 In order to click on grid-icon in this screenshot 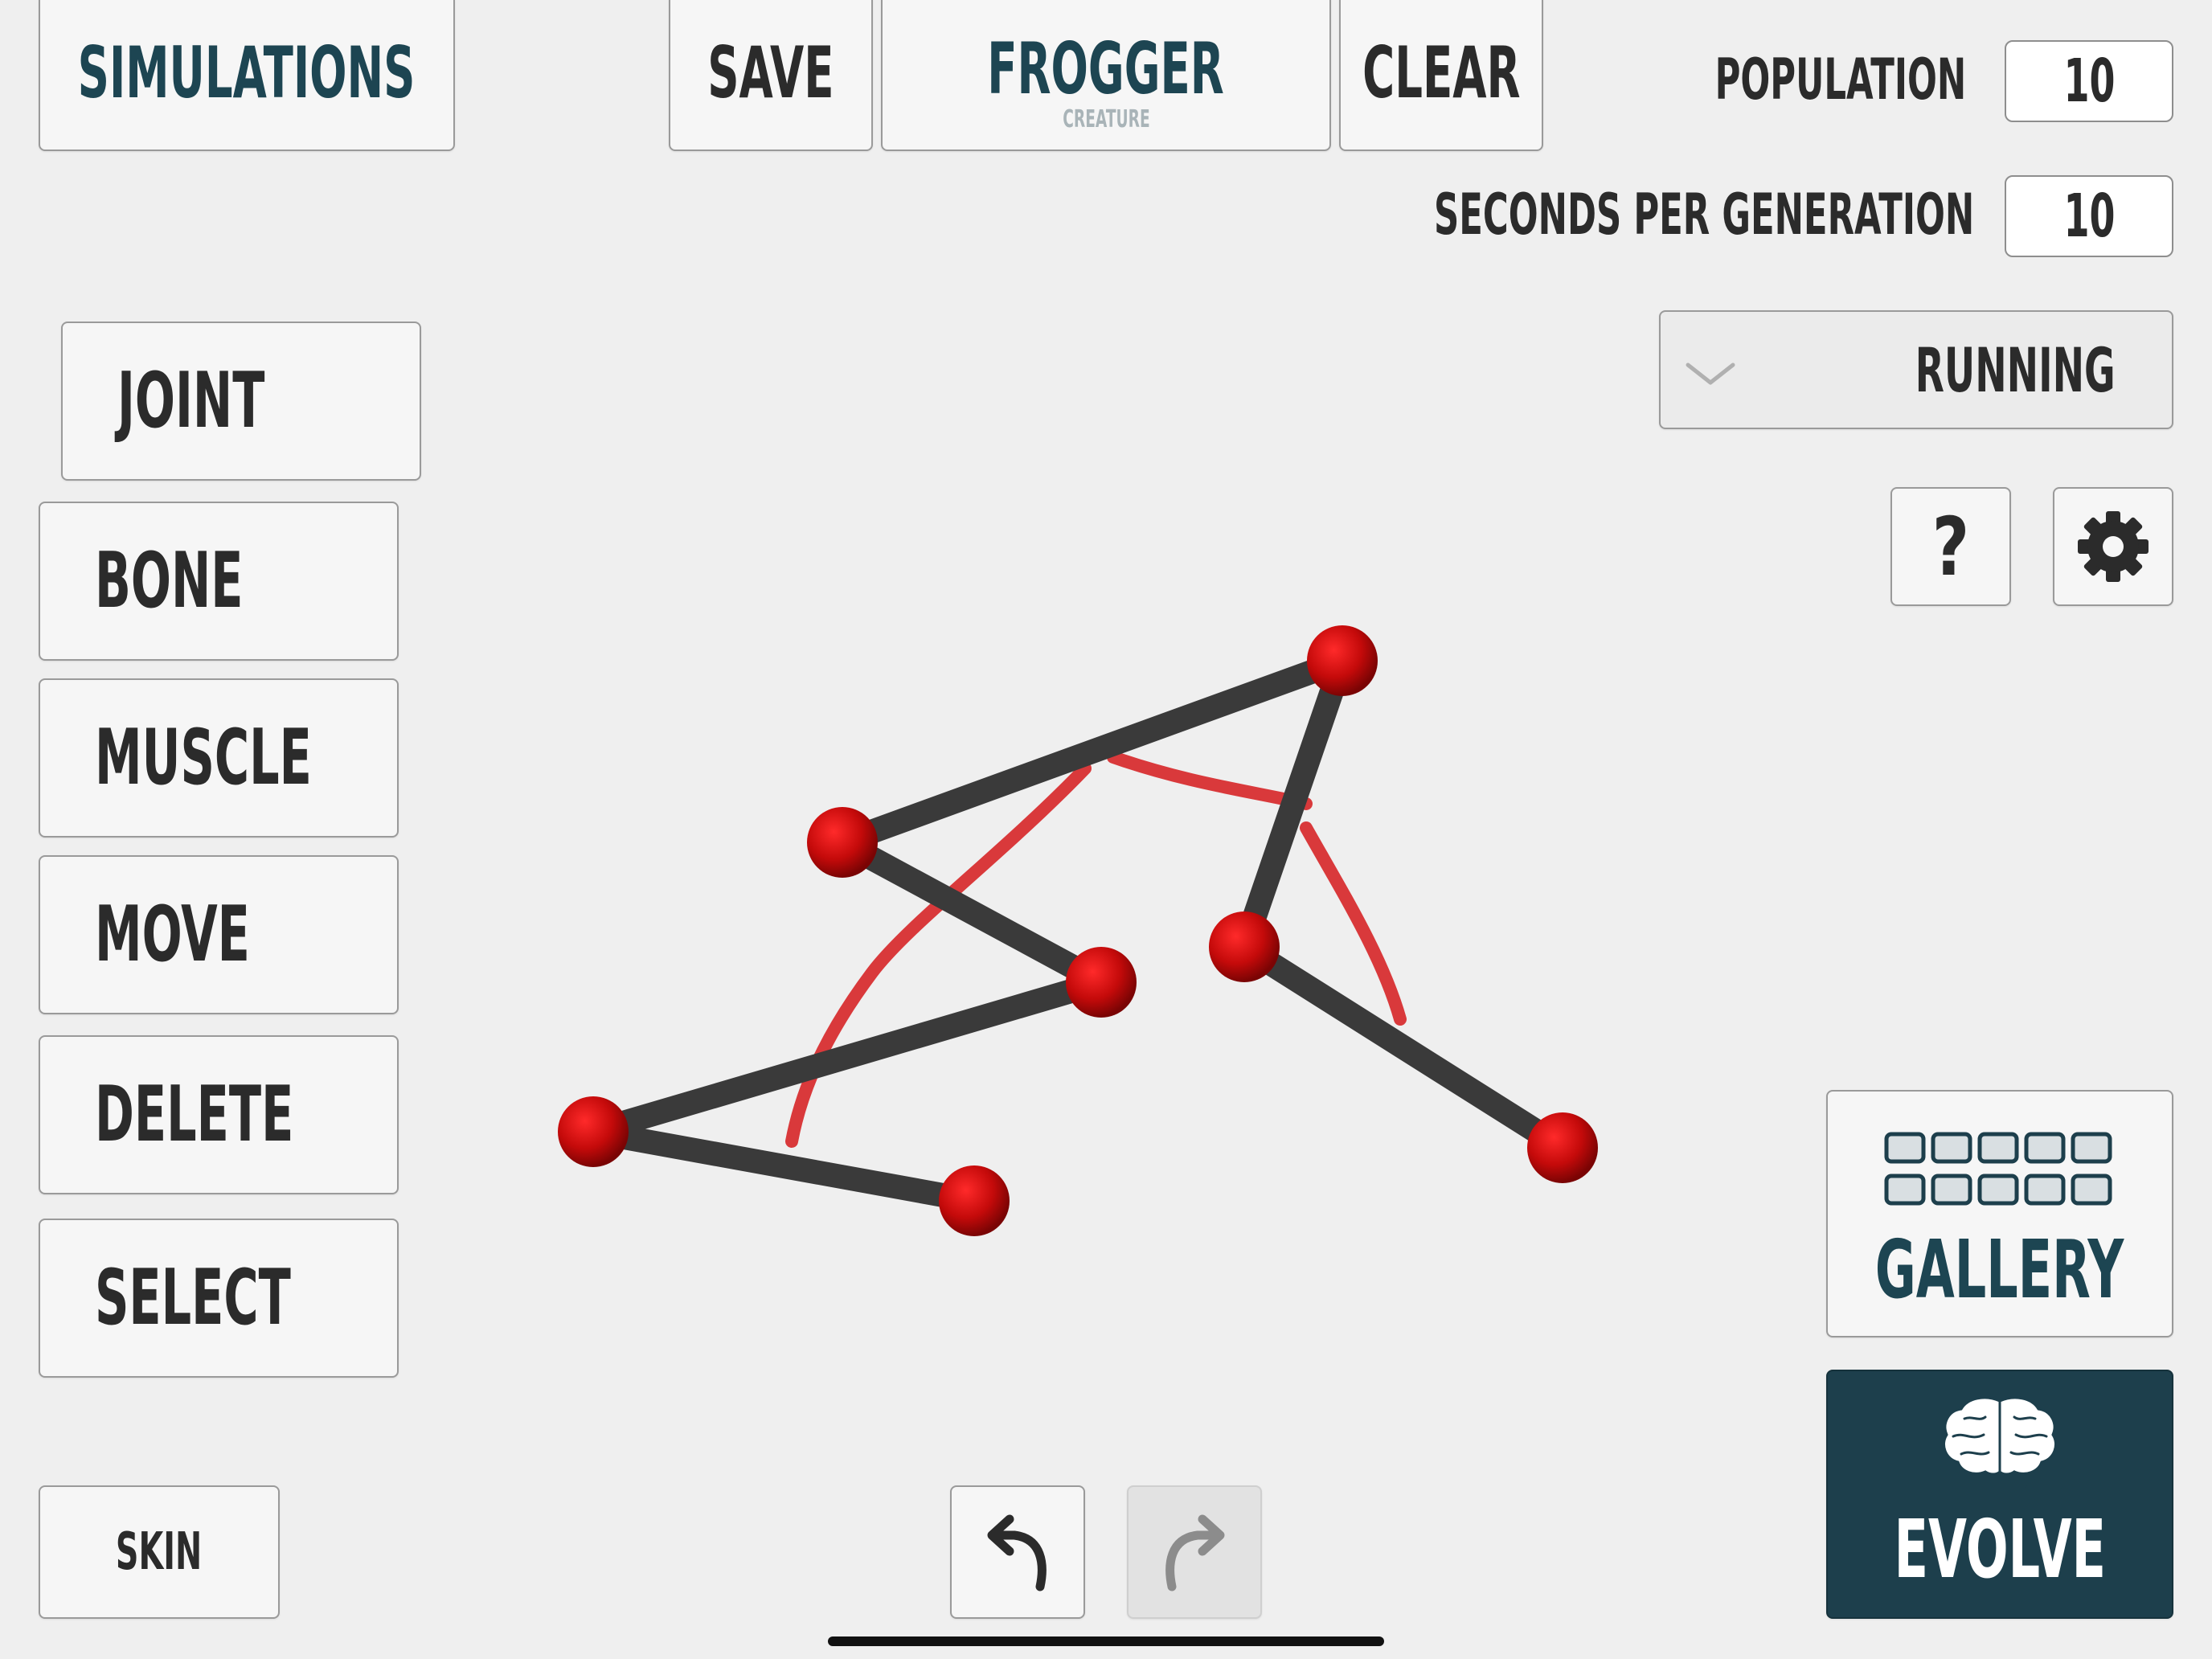, I will do `click(1998, 1169)`.